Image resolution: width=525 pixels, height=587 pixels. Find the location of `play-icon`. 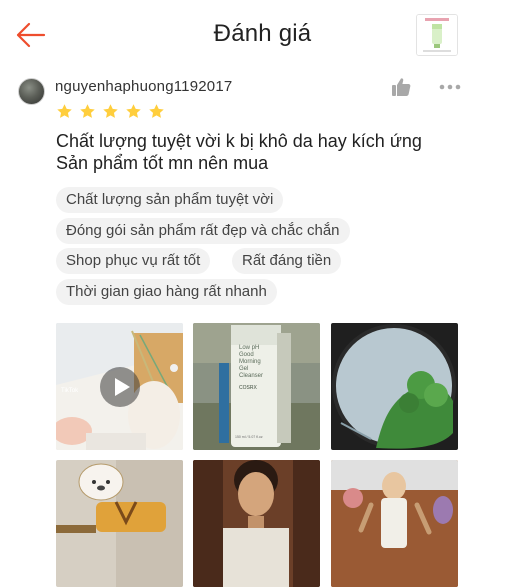

play-icon is located at coordinates (120, 387).